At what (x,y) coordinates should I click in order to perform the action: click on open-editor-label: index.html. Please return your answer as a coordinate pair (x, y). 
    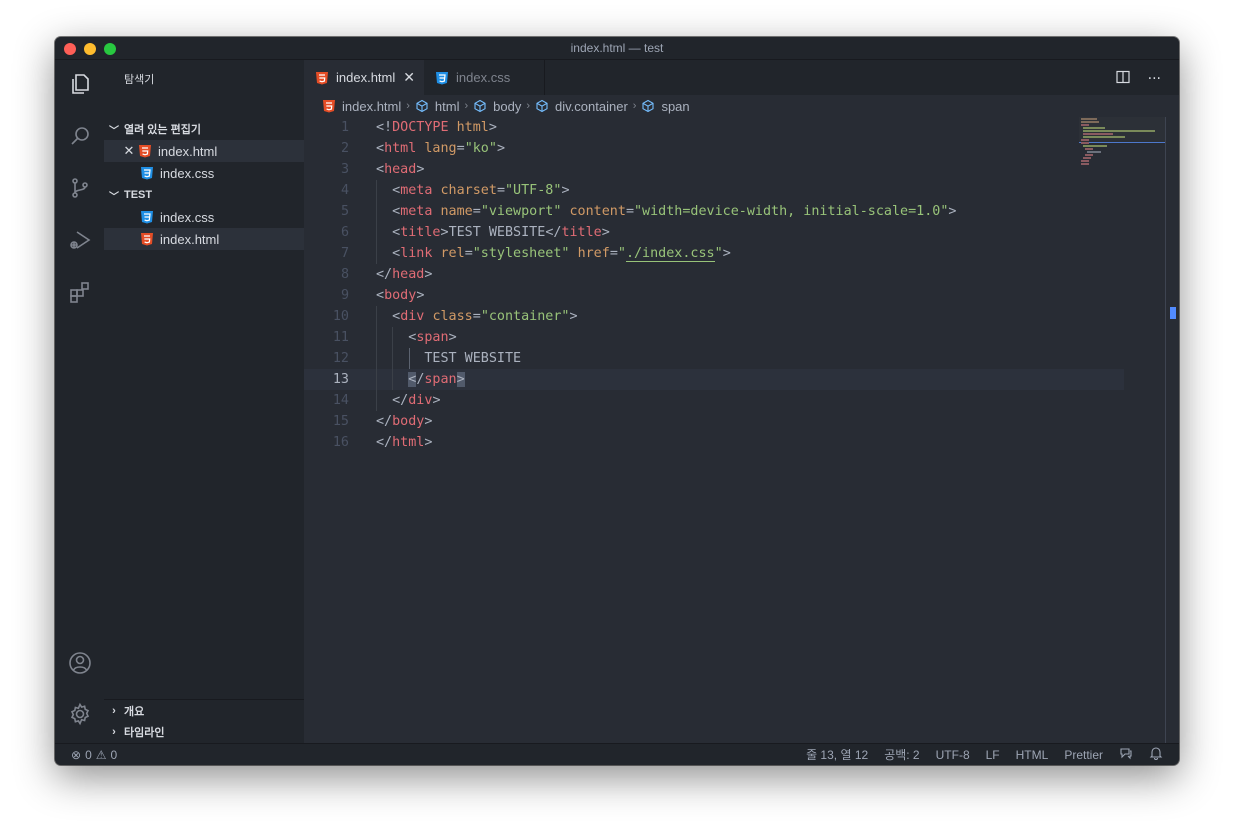
    Looking at the image, I should click on (188, 151).